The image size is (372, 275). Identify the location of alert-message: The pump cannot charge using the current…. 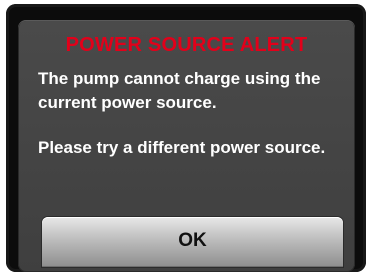
(179, 90).